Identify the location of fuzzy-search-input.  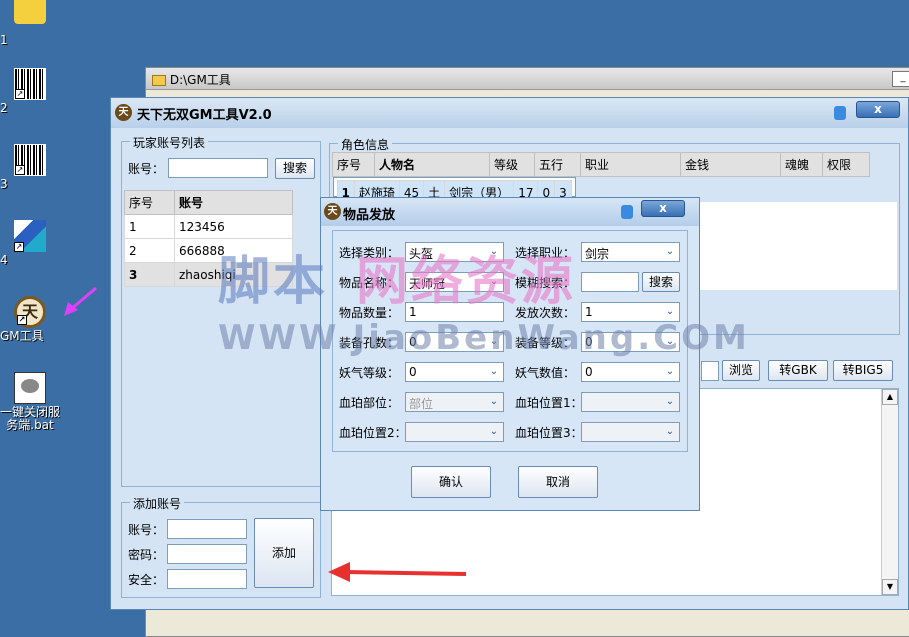
(610, 282).